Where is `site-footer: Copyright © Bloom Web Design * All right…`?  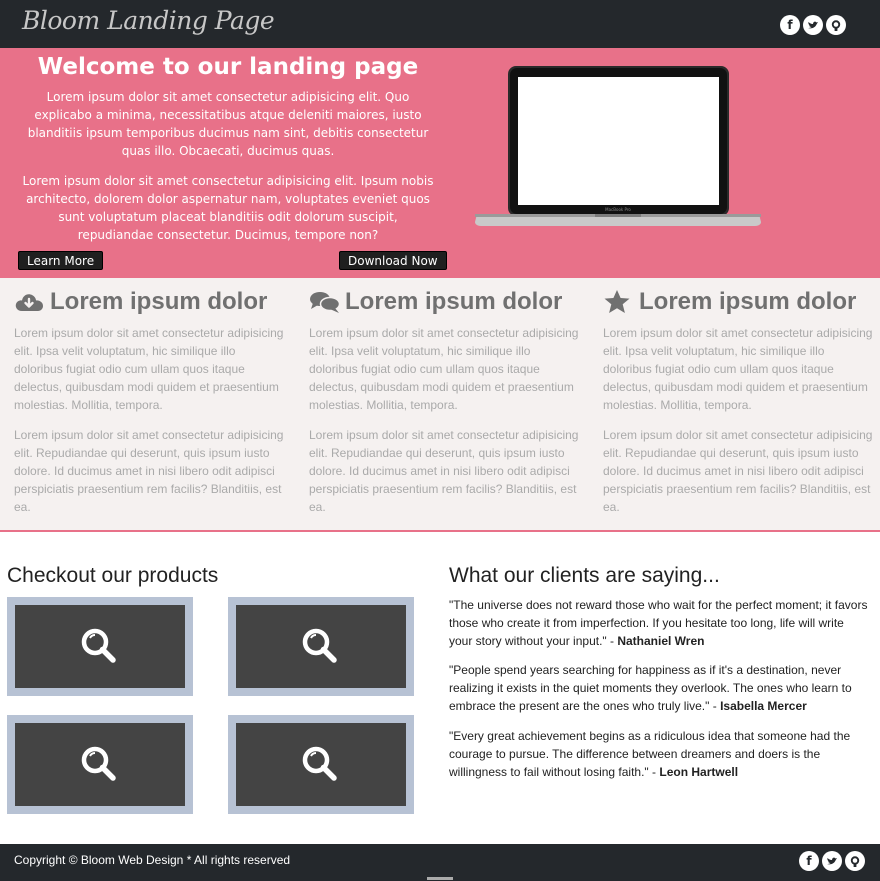 site-footer: Copyright © Bloom Web Design * All right… is located at coordinates (440, 862).